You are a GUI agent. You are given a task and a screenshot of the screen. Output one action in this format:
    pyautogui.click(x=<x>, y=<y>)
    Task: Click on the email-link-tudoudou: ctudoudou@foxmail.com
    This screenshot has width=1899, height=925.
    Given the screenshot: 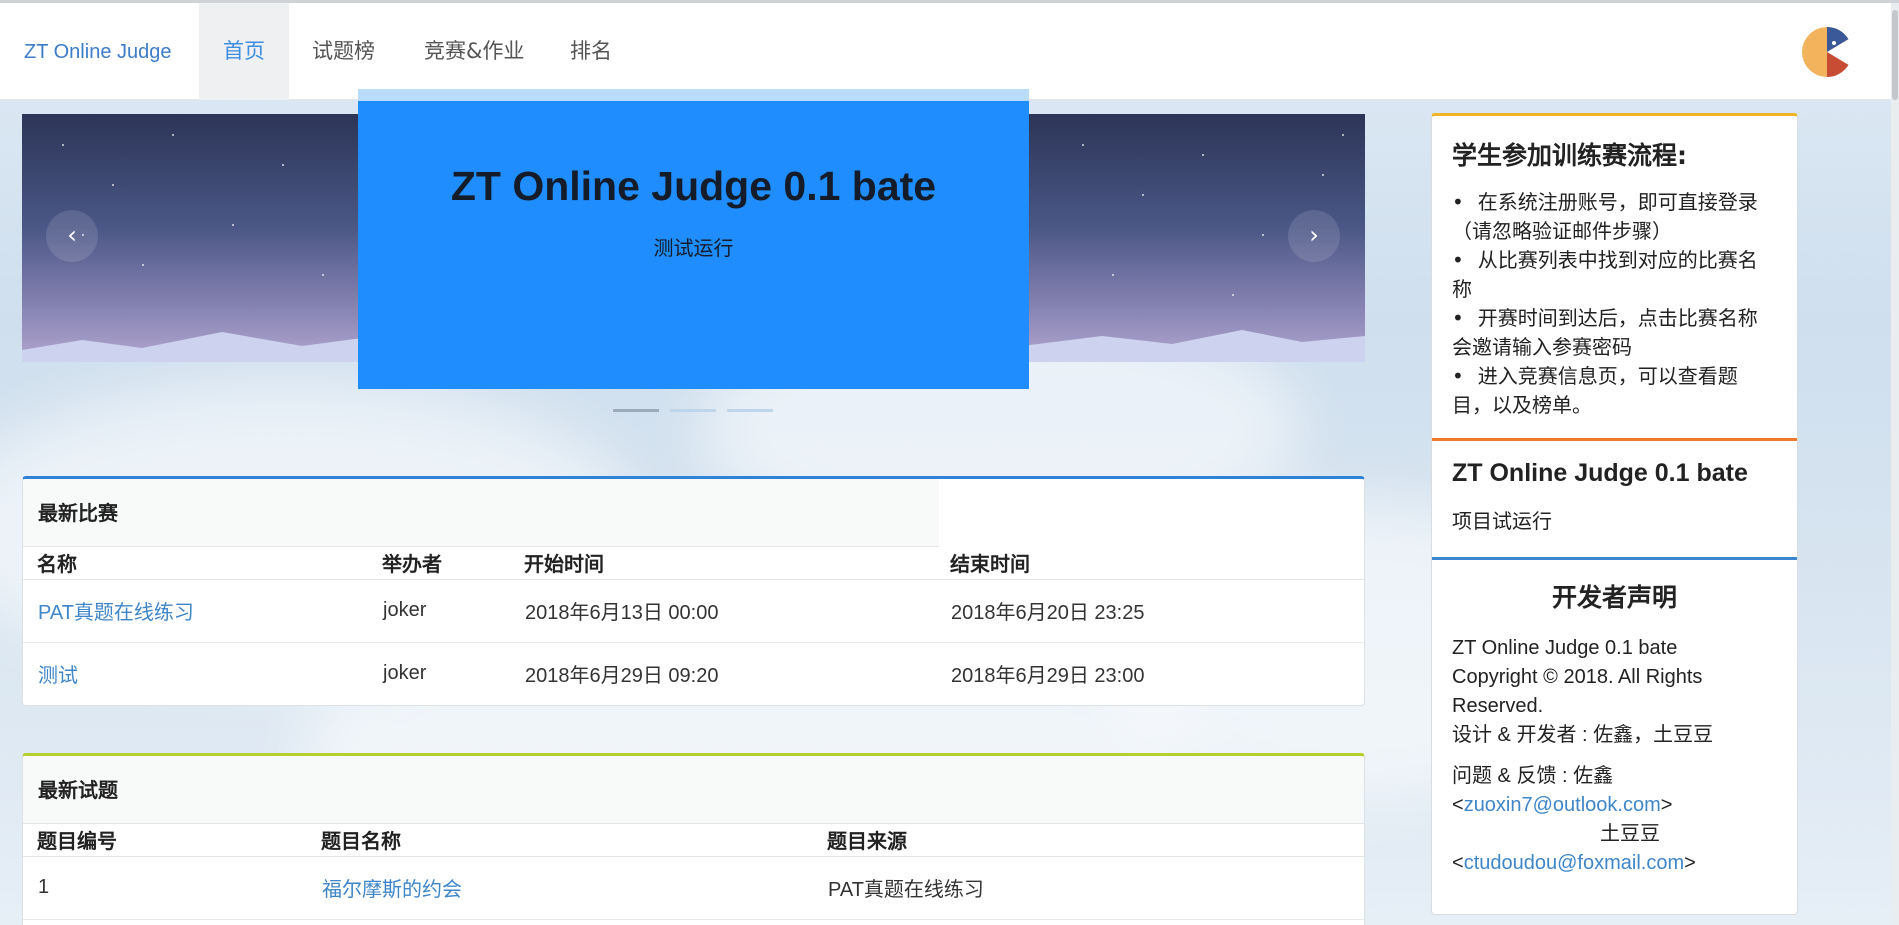 What is the action you would take?
    pyautogui.click(x=1574, y=863)
    